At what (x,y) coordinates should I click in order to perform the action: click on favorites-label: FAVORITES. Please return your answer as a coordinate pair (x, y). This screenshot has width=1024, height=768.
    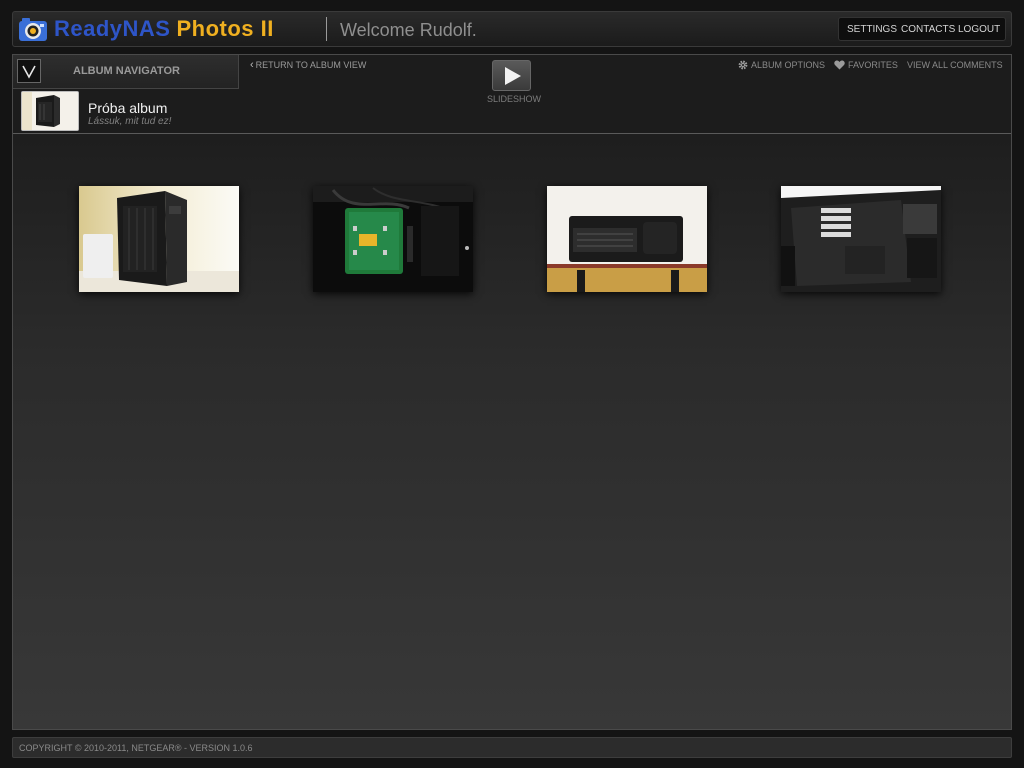
    Looking at the image, I should click on (873, 65).